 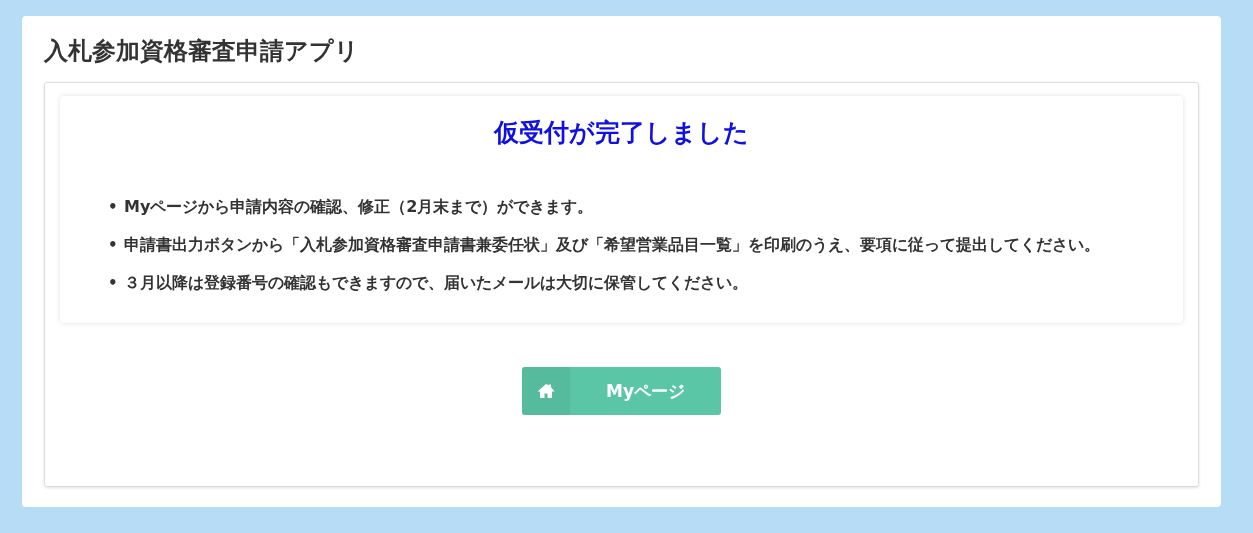 What do you see at coordinates (621, 391) in the screenshot?
I see `mypage-button: Myページ` at bounding box center [621, 391].